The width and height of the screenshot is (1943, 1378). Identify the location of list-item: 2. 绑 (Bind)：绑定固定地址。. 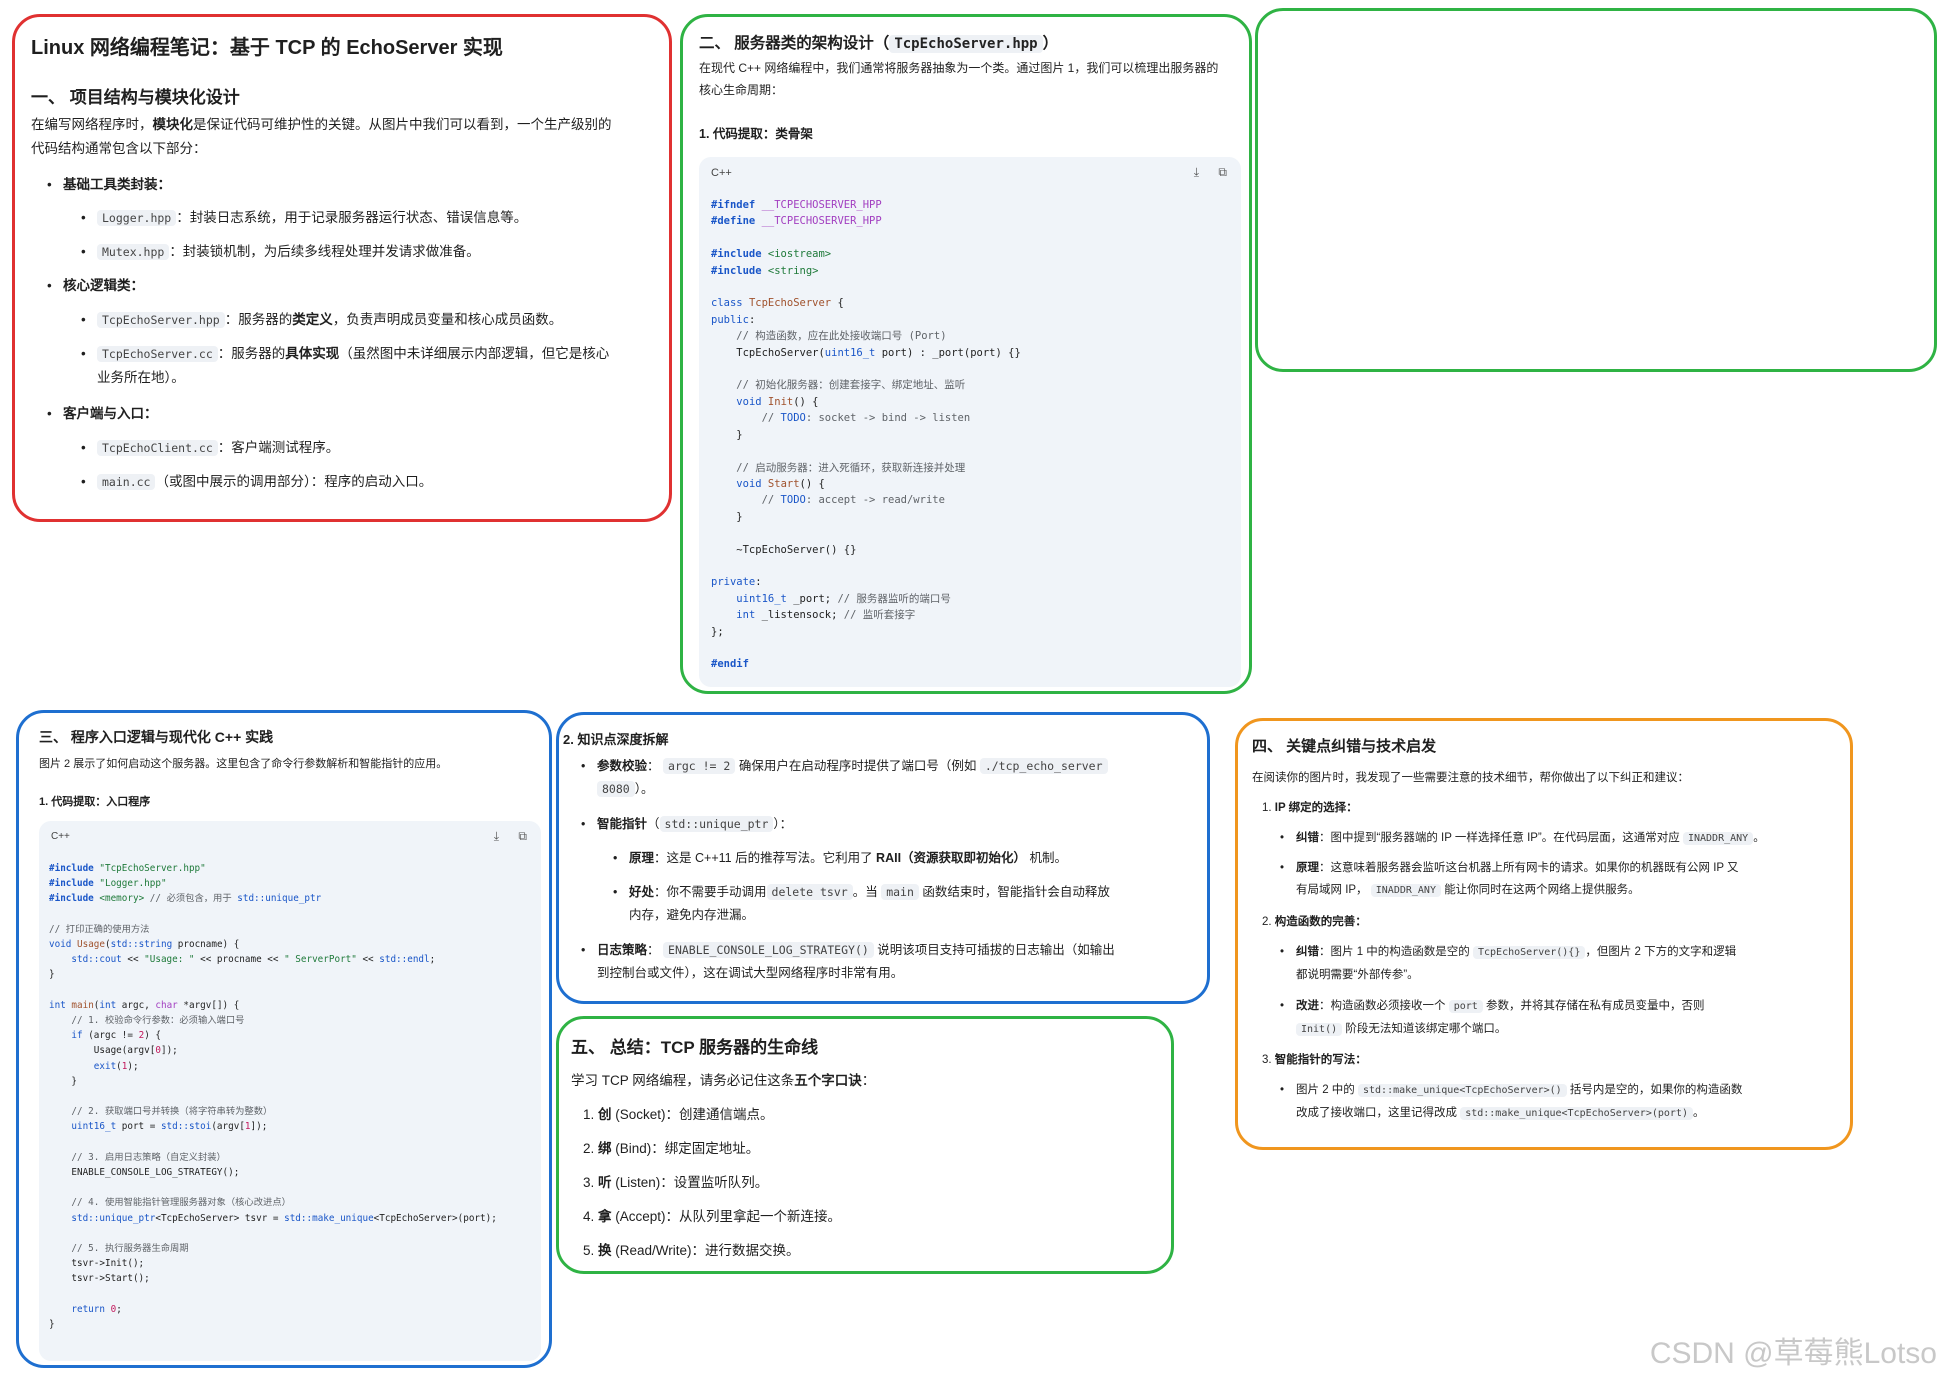
(671, 1148).